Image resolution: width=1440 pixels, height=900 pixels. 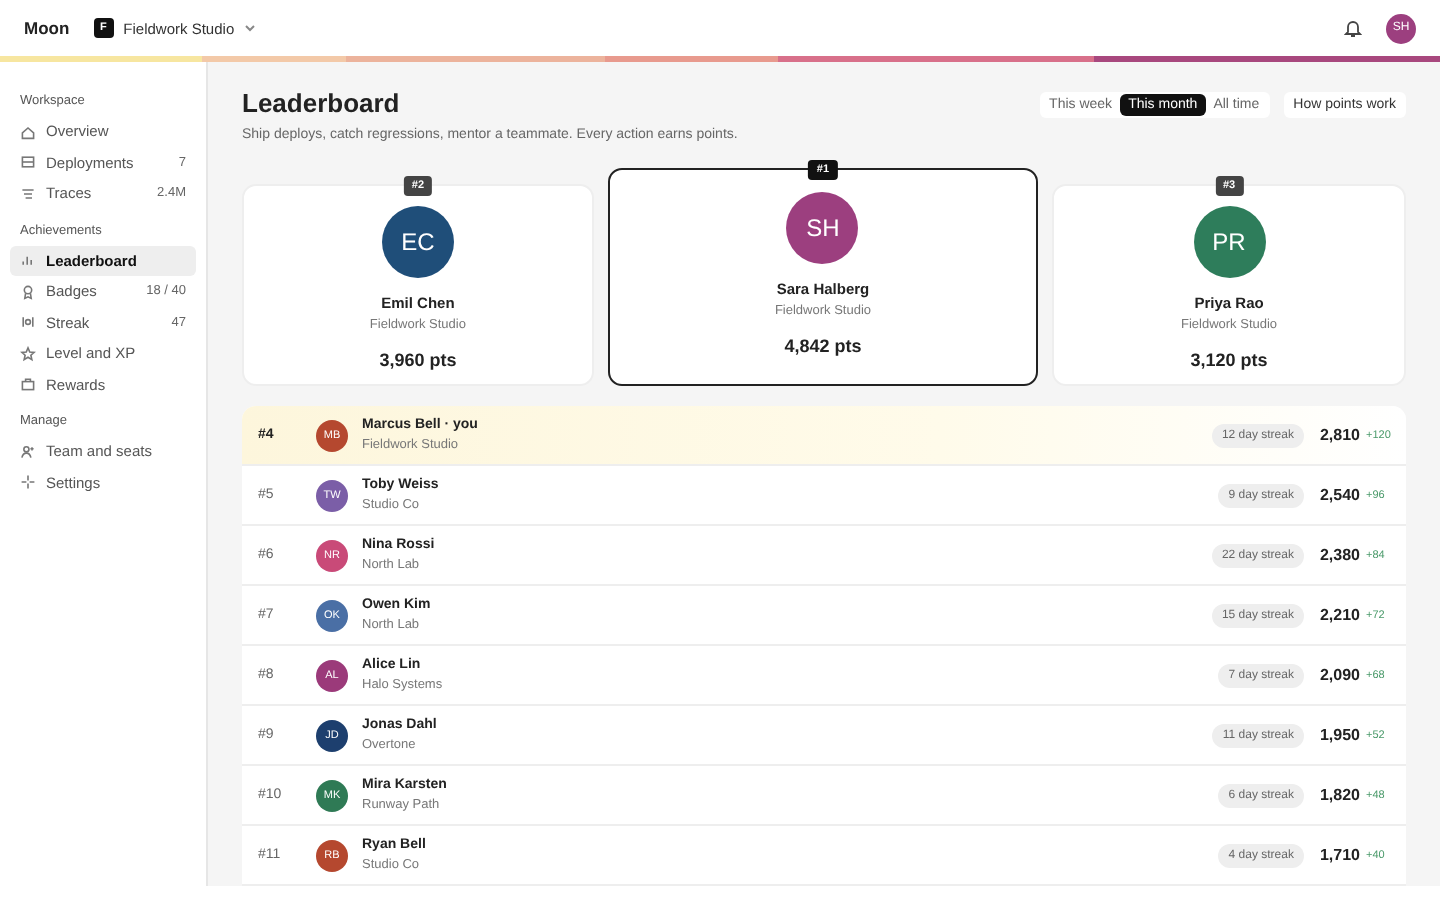 I want to click on settings-icon, so click(x=28, y=482).